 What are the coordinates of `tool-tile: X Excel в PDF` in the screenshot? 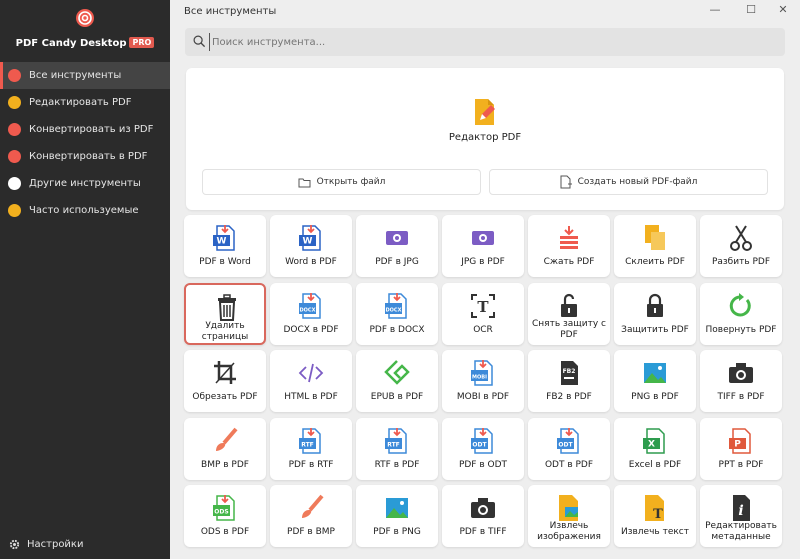 It's located at (655, 448).